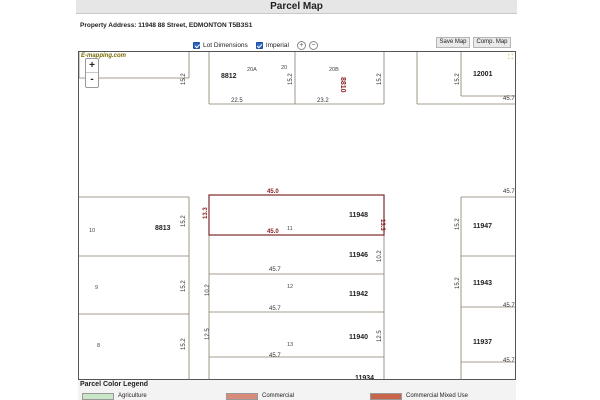 The image size is (600, 400). What do you see at coordinates (492, 42) in the screenshot?
I see `comp-map-button: Comp. Map` at bounding box center [492, 42].